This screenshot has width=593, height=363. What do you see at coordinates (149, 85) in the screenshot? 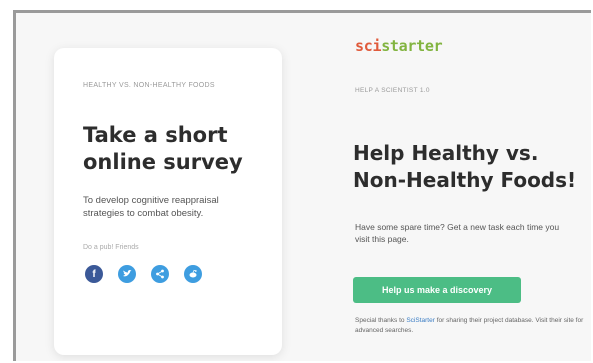
I see `card-eyebrow: HEALTHY VS. NON-HEALTHY FOODS` at bounding box center [149, 85].